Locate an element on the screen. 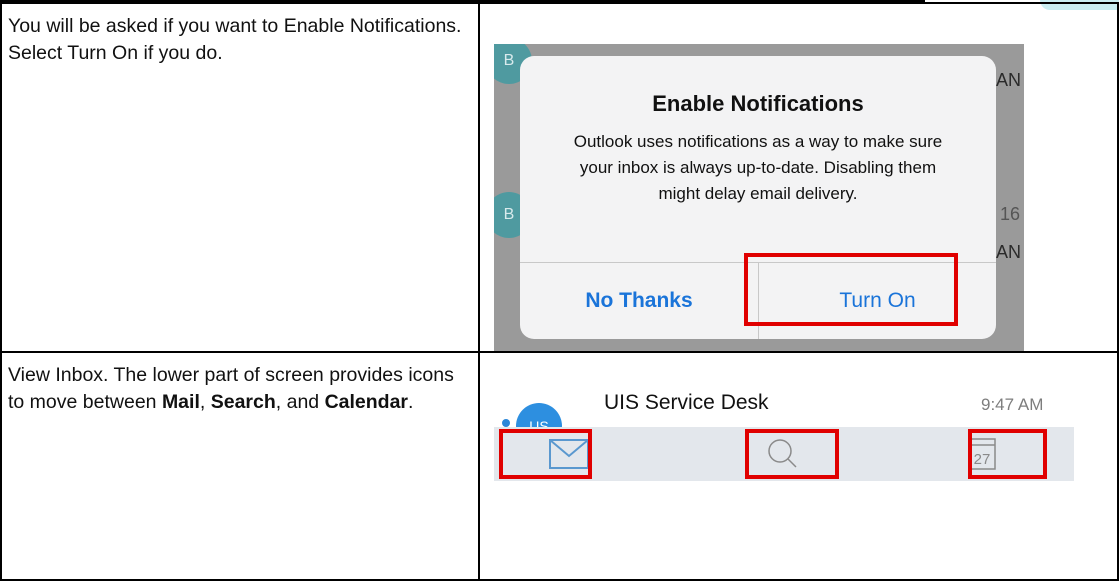  dialog-title: Enable Notifications is located at coordinates (758, 103).